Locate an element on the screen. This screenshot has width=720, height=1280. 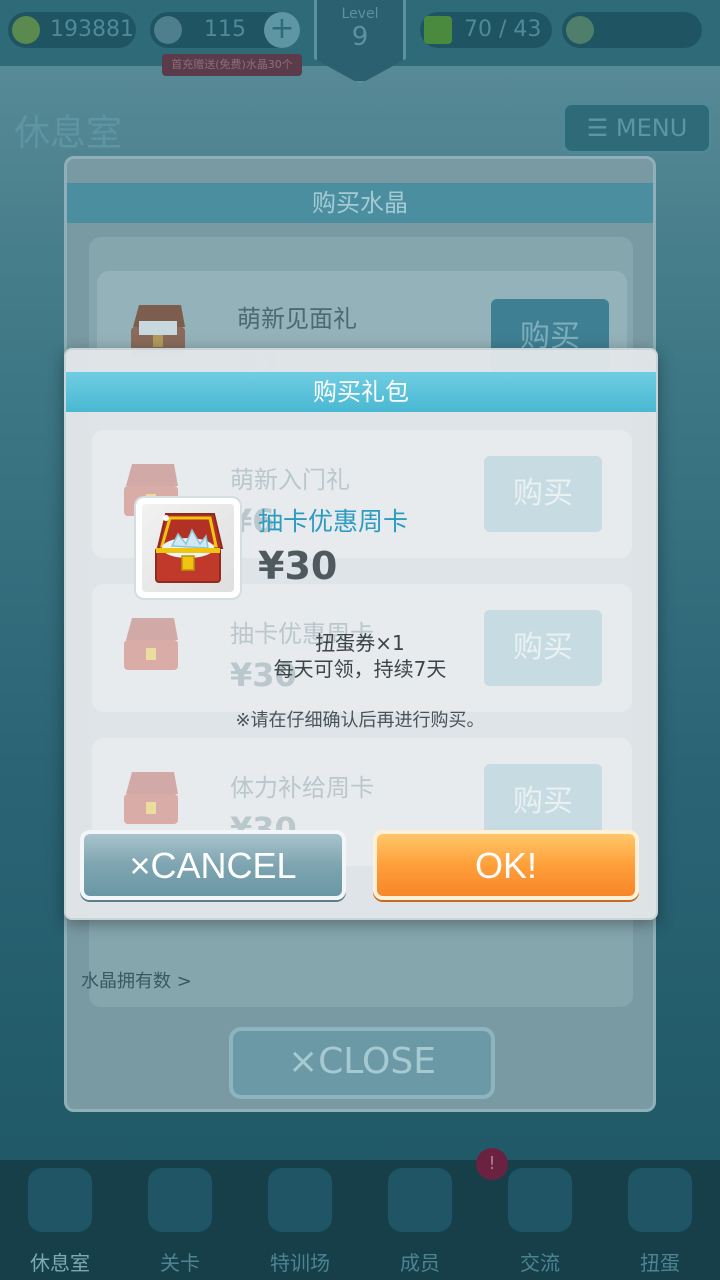
crossed-swords-icon is located at coordinates (300, 1200).